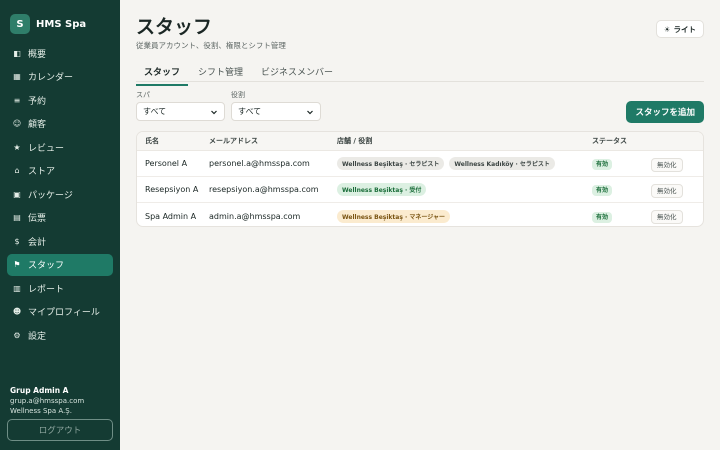 Image resolution: width=720 pixels, height=450 pixels. I want to click on tab-bar: スタッフ シフト管理 ビジネスメンバー, so click(239, 73).